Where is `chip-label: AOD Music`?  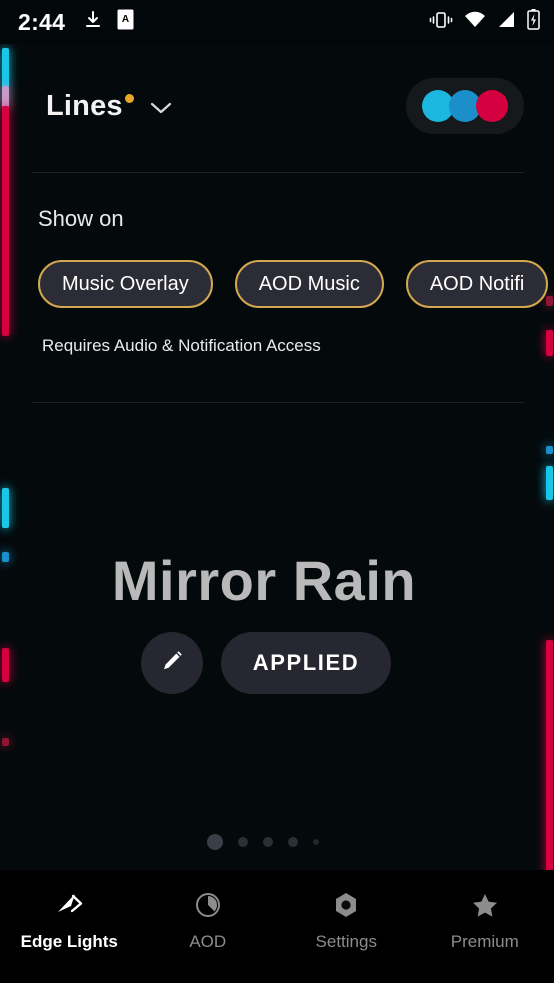 chip-label: AOD Music is located at coordinates (309, 283).